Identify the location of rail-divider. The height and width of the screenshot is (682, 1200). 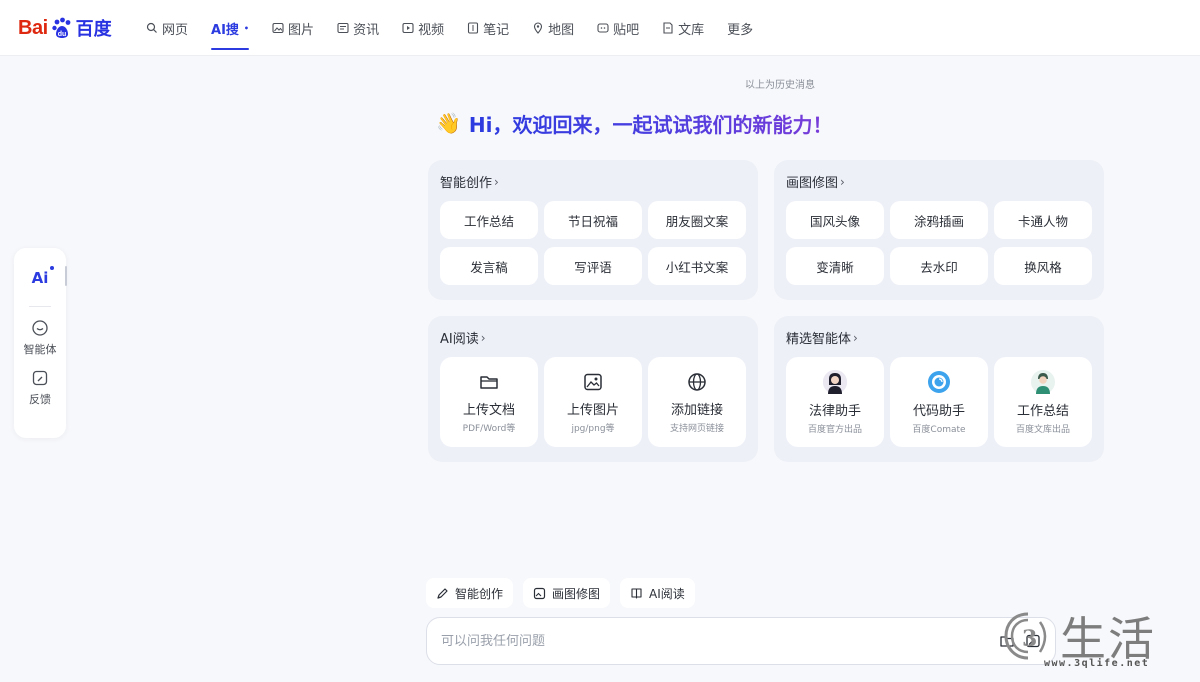
(40, 306).